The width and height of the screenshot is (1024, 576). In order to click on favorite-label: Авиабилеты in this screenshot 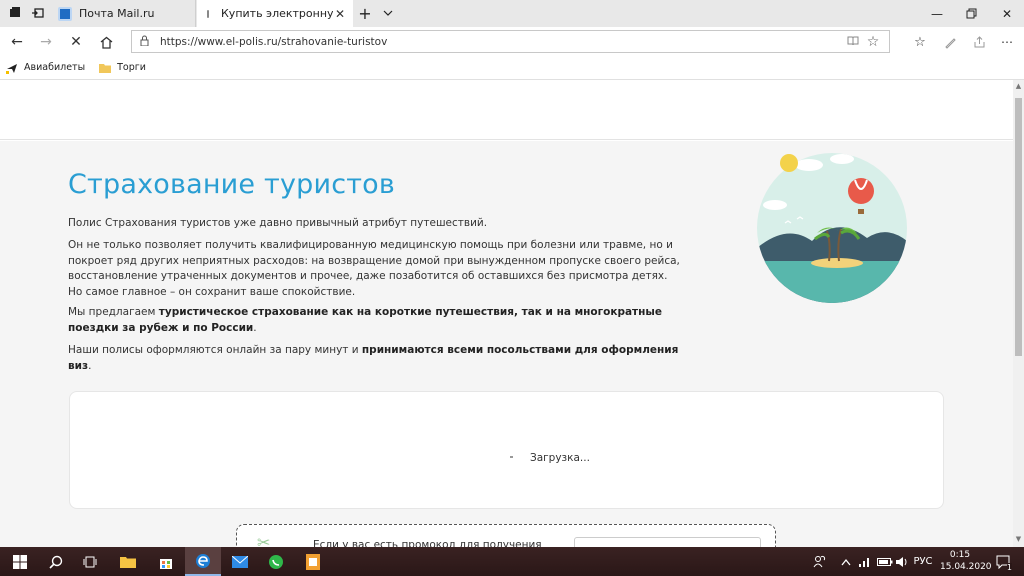, I will do `click(55, 67)`.